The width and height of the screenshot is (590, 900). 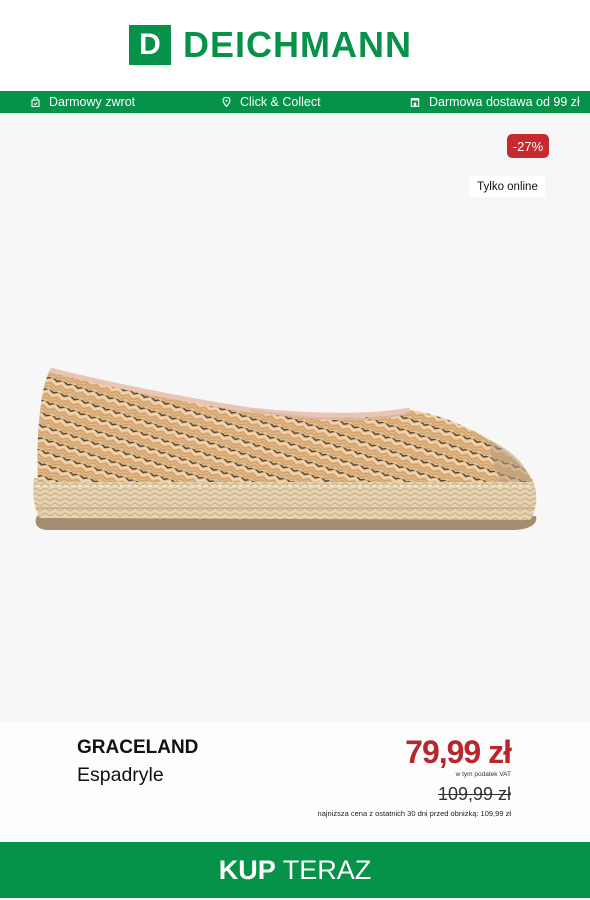 What do you see at coordinates (483, 774) in the screenshot?
I see `vat-note: w tym podatek VAT` at bounding box center [483, 774].